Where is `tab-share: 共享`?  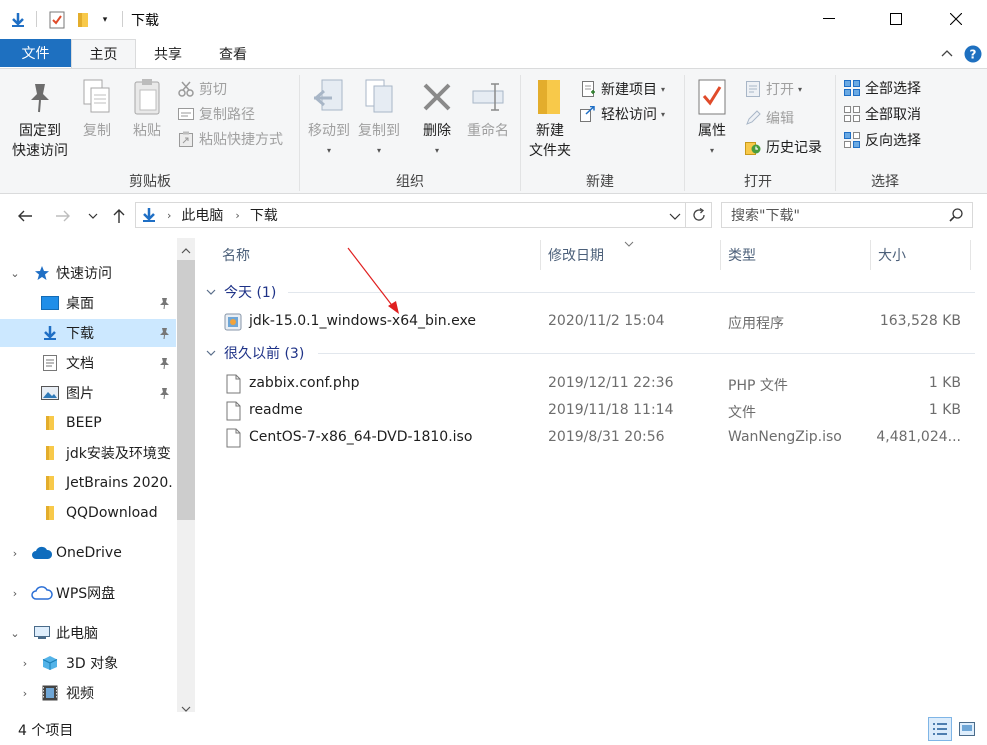
tab-share: 共享 is located at coordinates (168, 53).